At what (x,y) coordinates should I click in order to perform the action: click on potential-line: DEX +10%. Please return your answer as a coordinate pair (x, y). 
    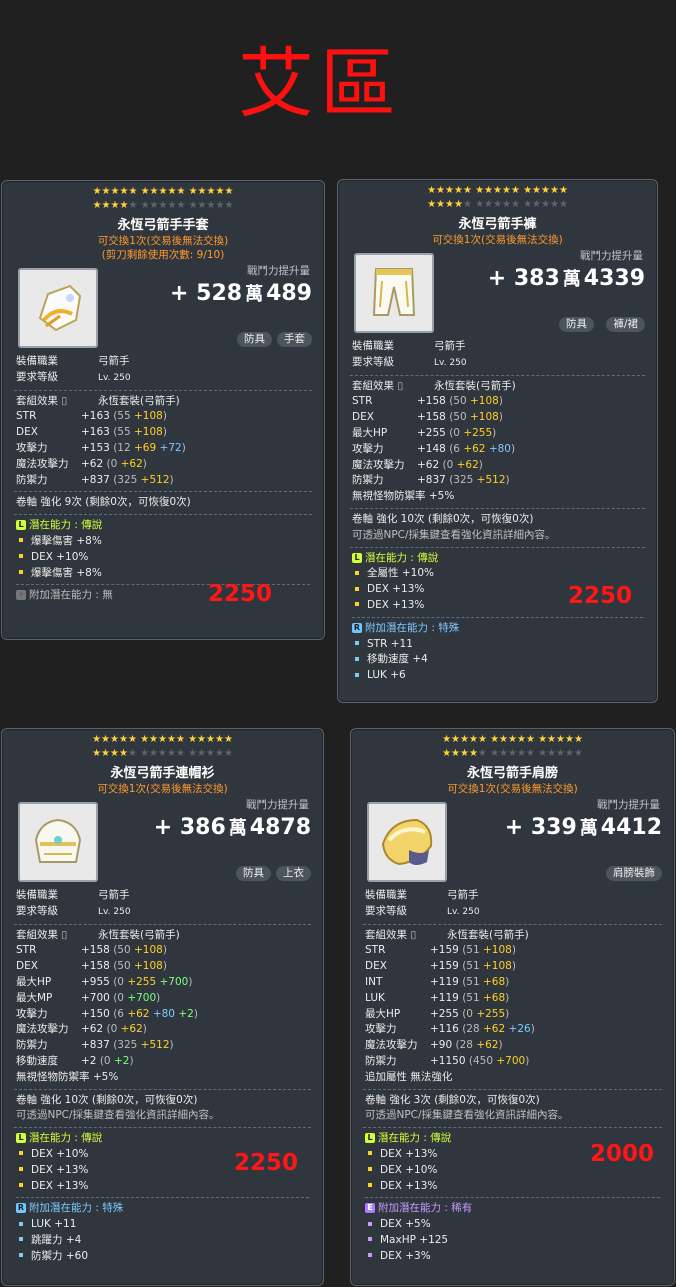
    Looking at the image, I should click on (163, 558).